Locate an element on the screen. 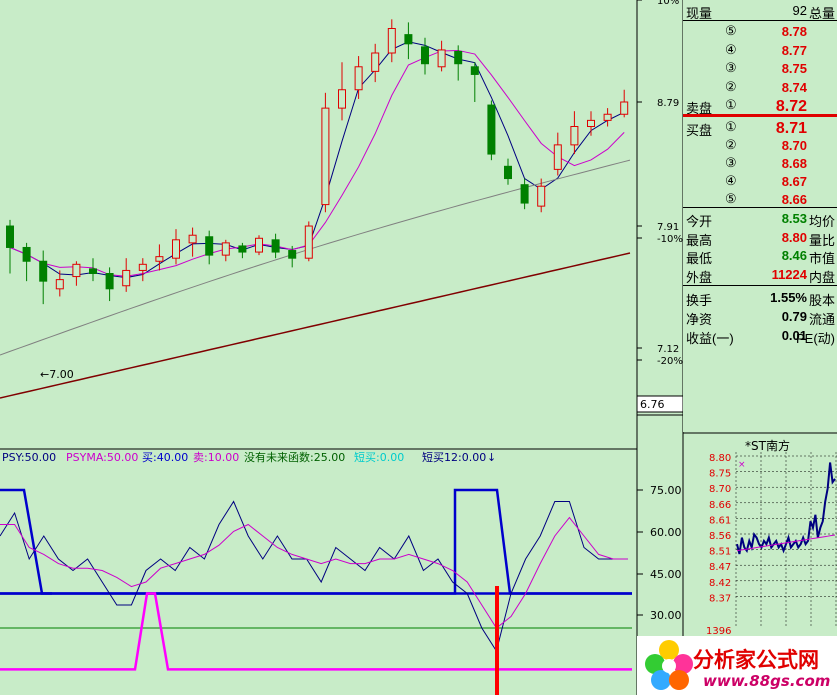 This screenshot has height=695, width=837. ask-row: 卖盘 ① 8.72 is located at coordinates (760, 106).